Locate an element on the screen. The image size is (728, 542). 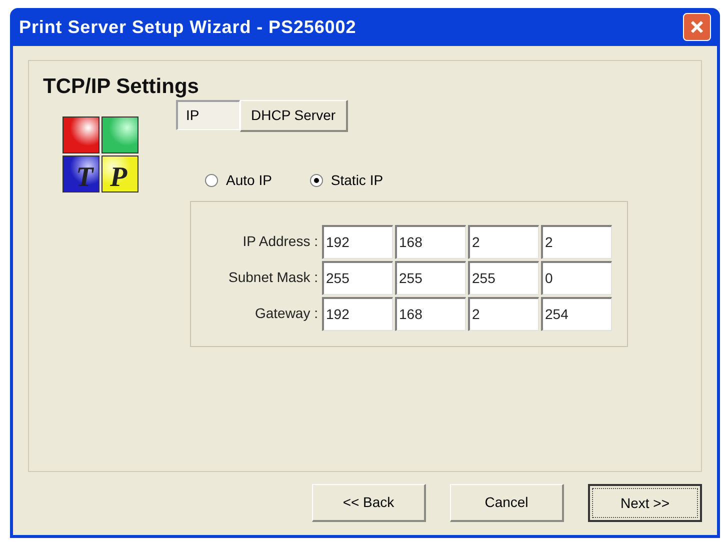
radio-option: Static IP is located at coordinates (347, 180).